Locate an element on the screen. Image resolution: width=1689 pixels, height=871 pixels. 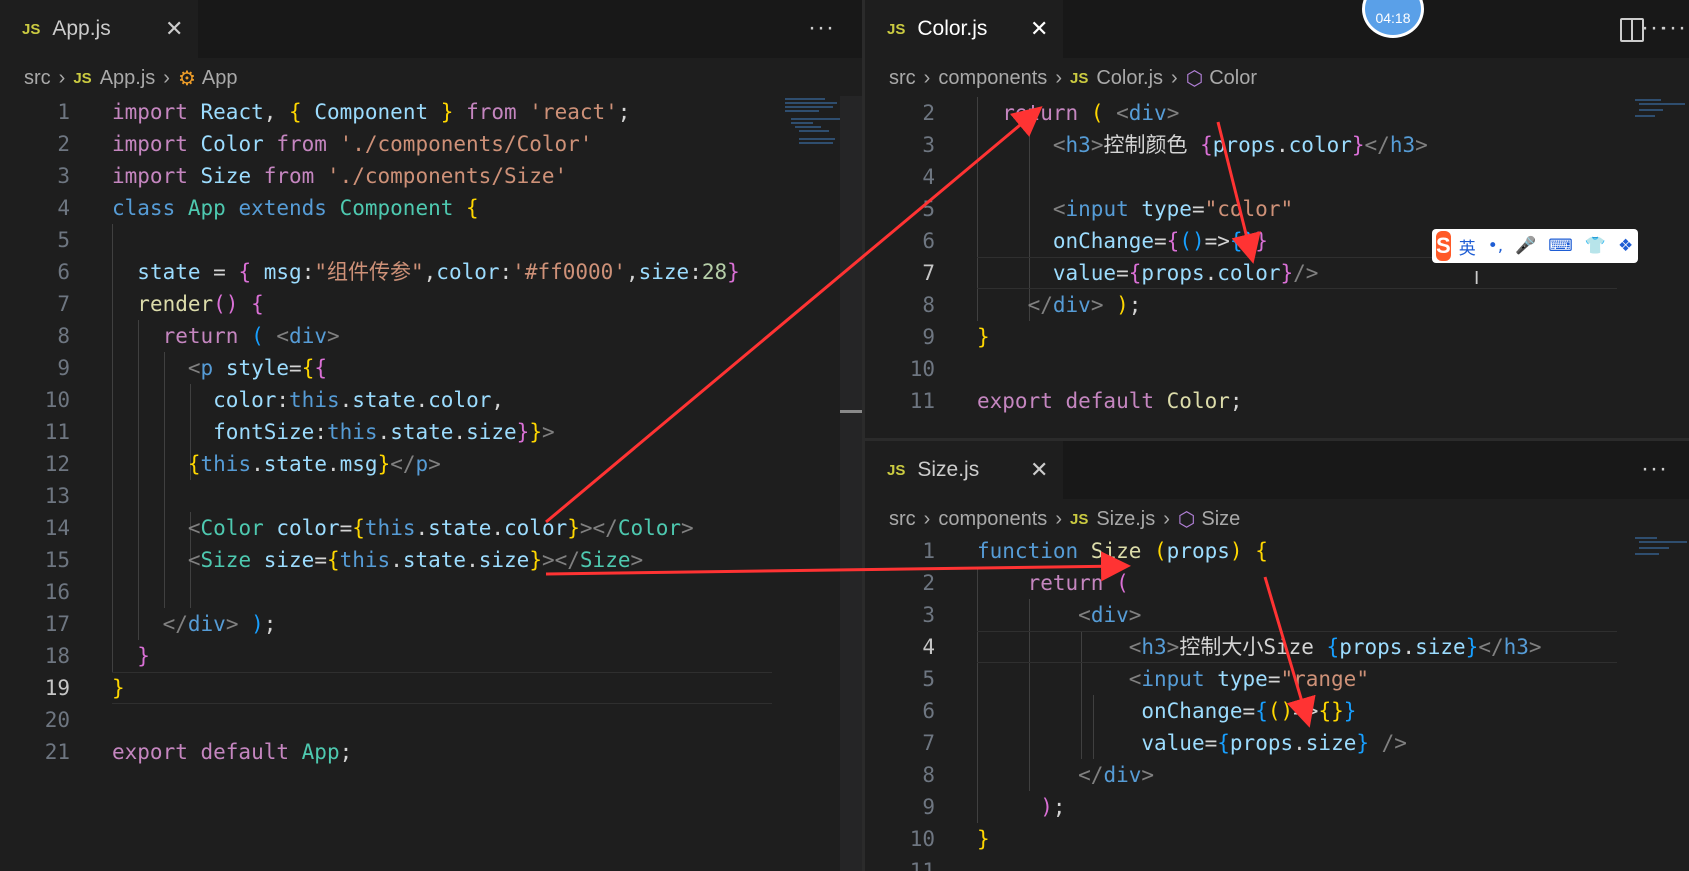
arrow-size-props is located at coordinates (1289, 652).